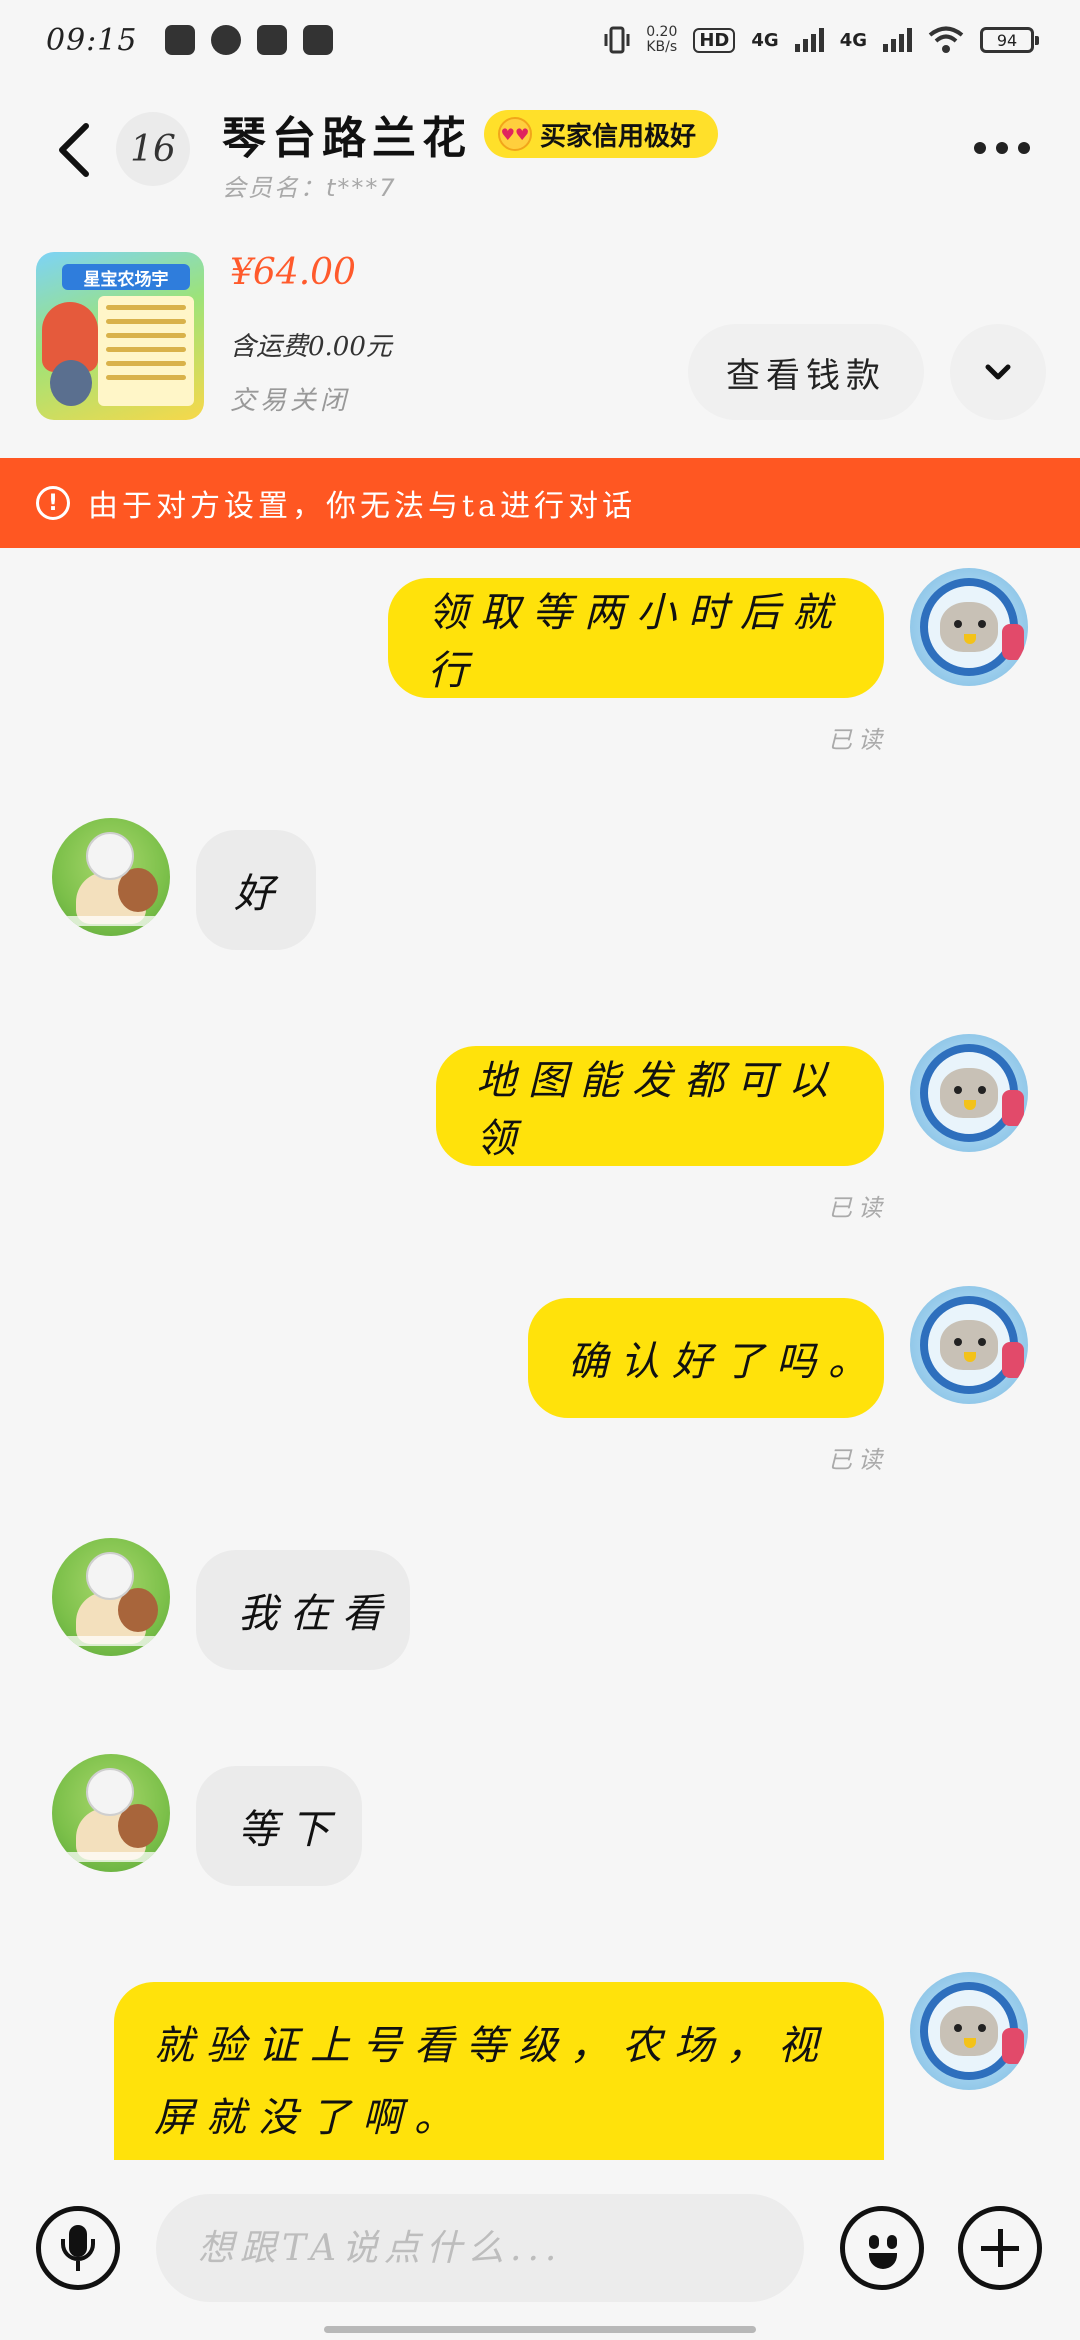  What do you see at coordinates (226, 40) in the screenshot?
I see `wechat-icon` at bounding box center [226, 40].